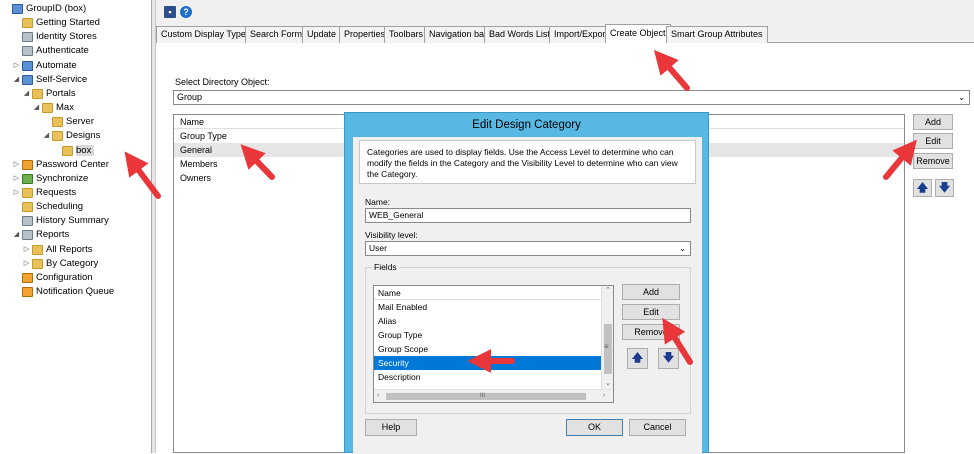  I want to click on arrow-to-create-object-tab, so click(671, 70).